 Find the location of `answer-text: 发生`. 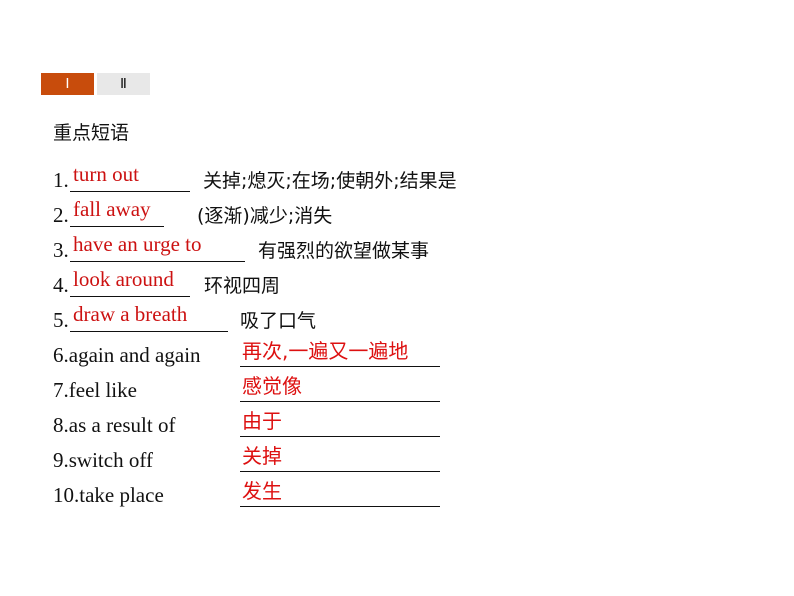

answer-text: 发生 is located at coordinates (262, 491).